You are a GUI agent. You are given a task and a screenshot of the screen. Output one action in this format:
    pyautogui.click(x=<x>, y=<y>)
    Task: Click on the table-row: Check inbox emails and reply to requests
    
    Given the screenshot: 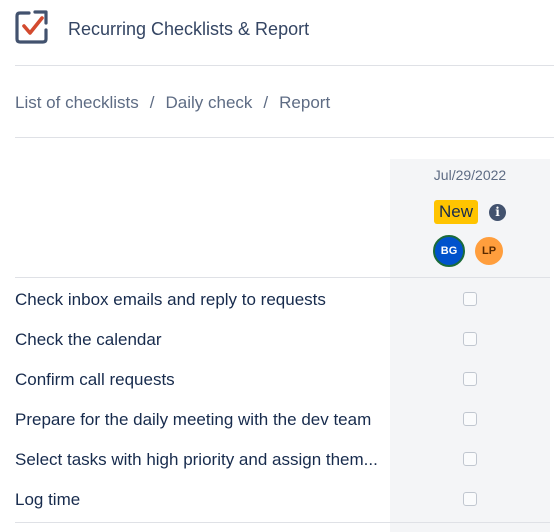 What is the action you would take?
    pyautogui.click(x=277, y=300)
    